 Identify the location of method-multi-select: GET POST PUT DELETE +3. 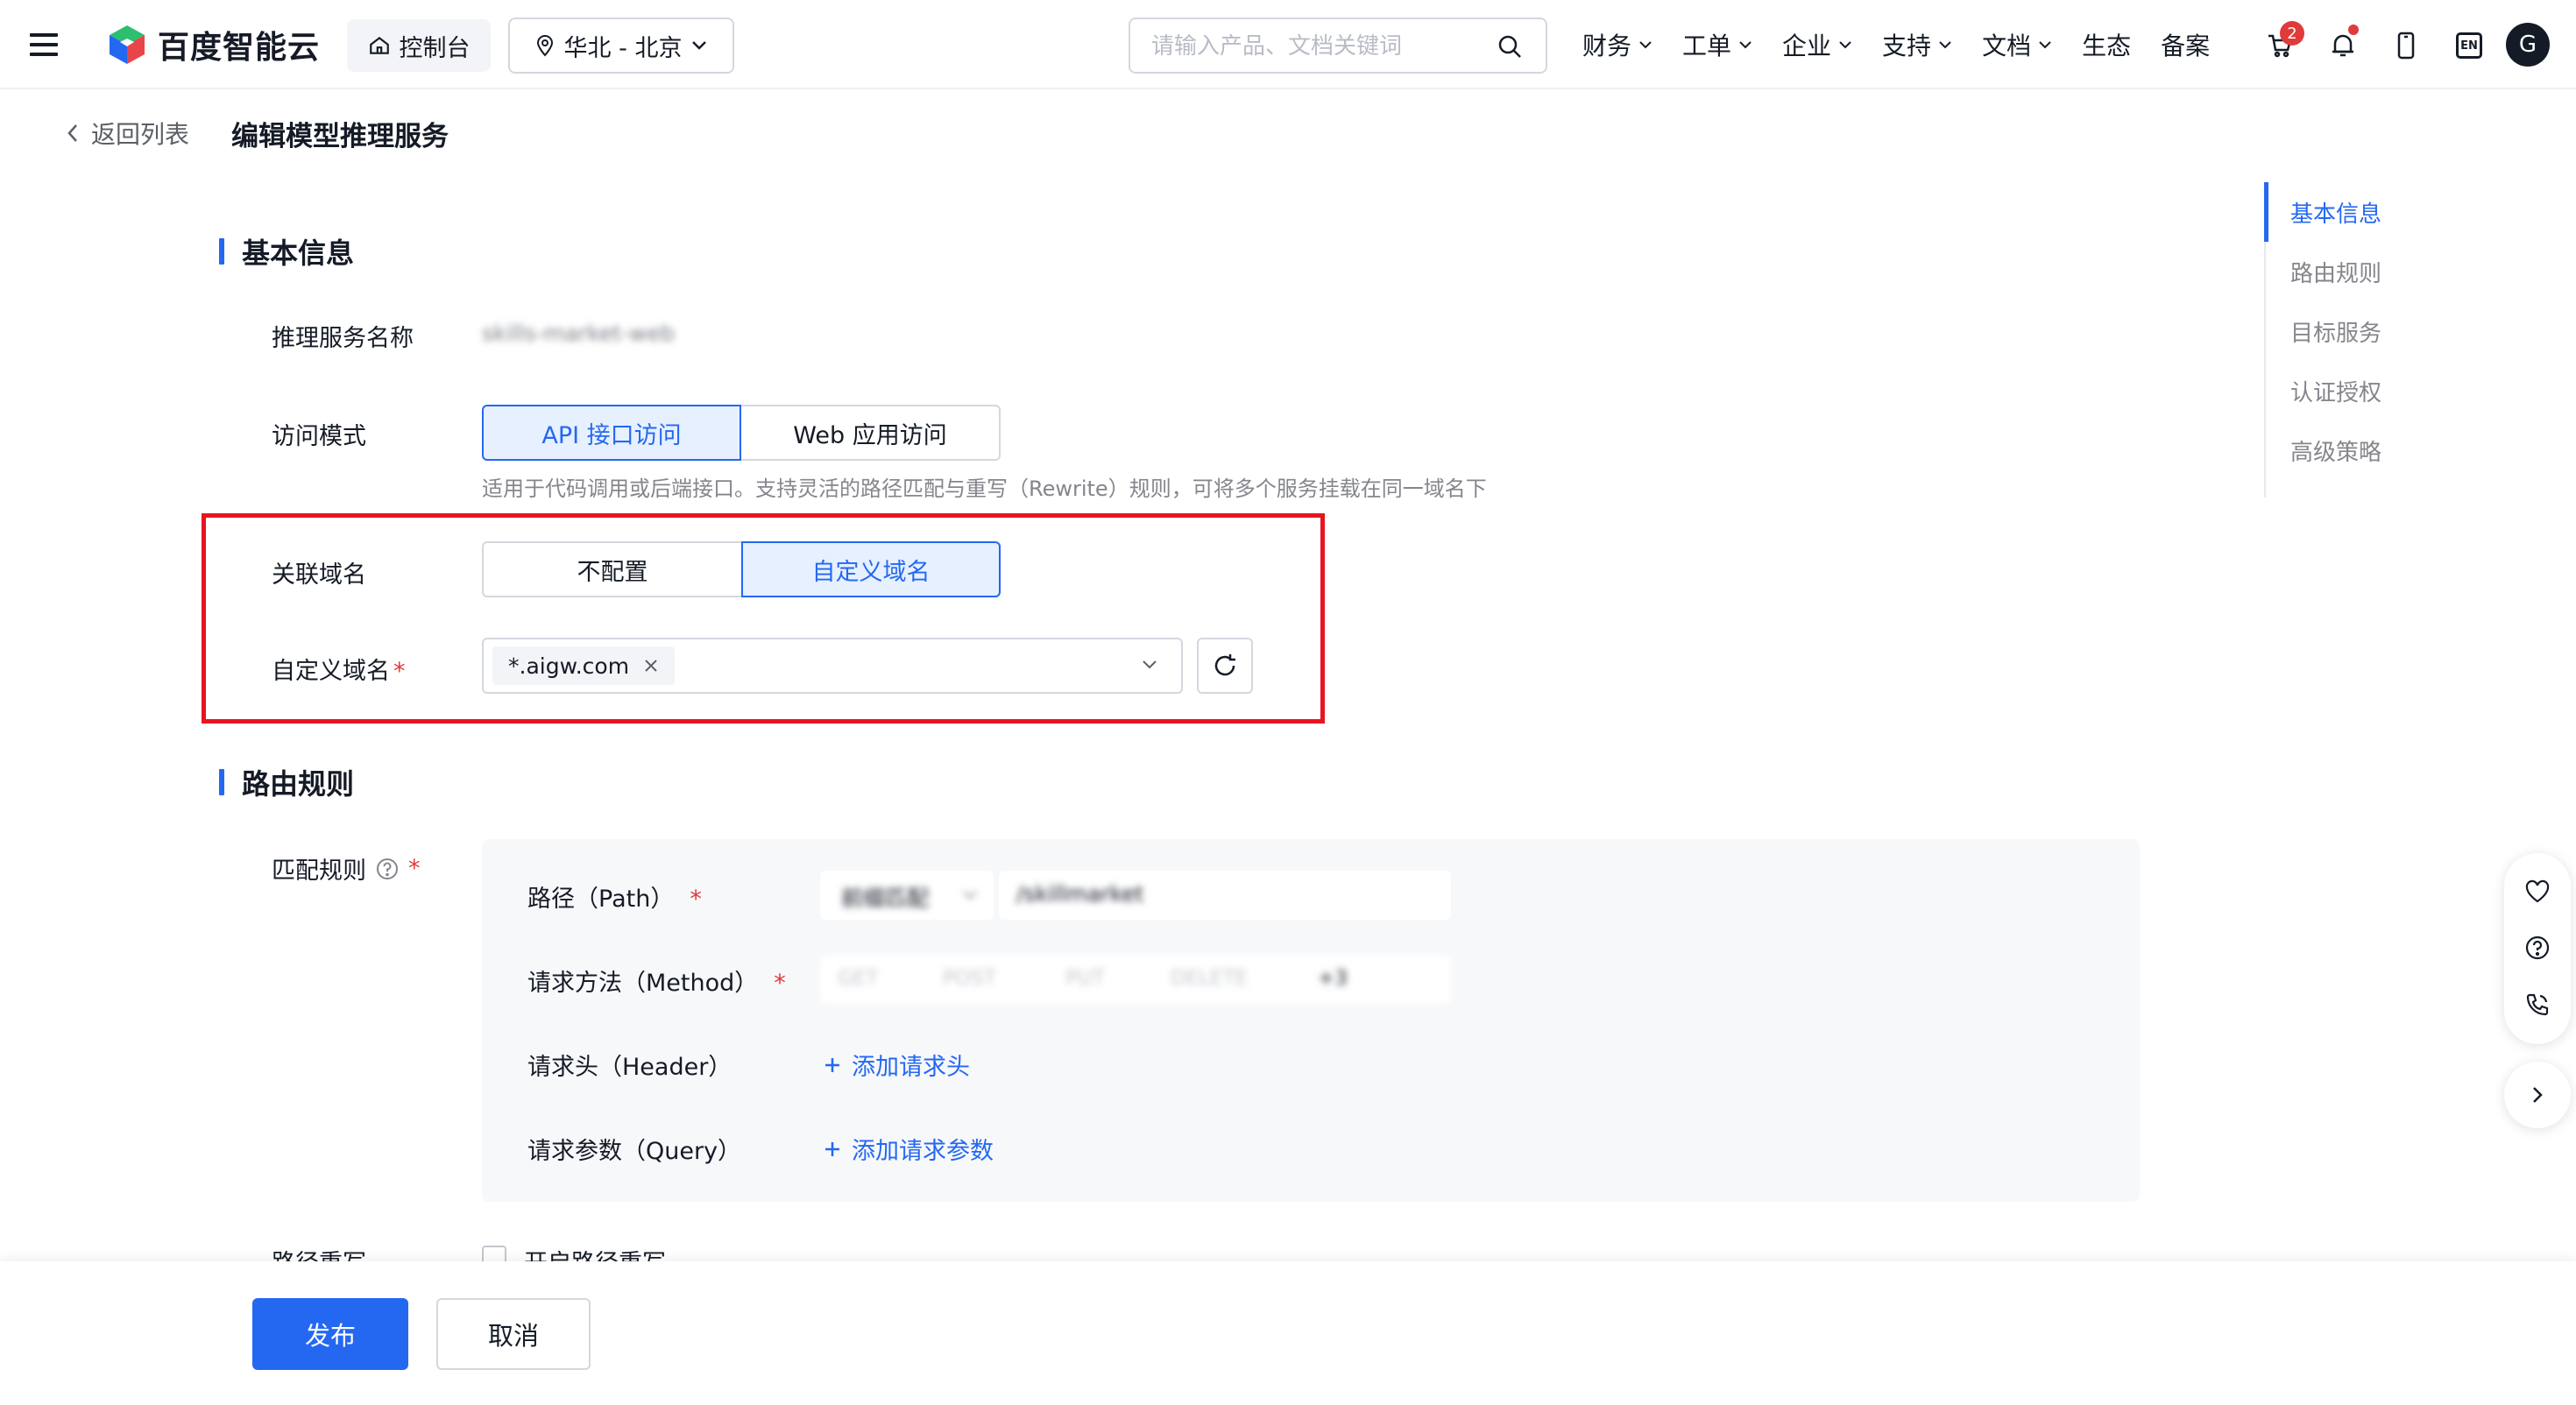
(1135, 980).